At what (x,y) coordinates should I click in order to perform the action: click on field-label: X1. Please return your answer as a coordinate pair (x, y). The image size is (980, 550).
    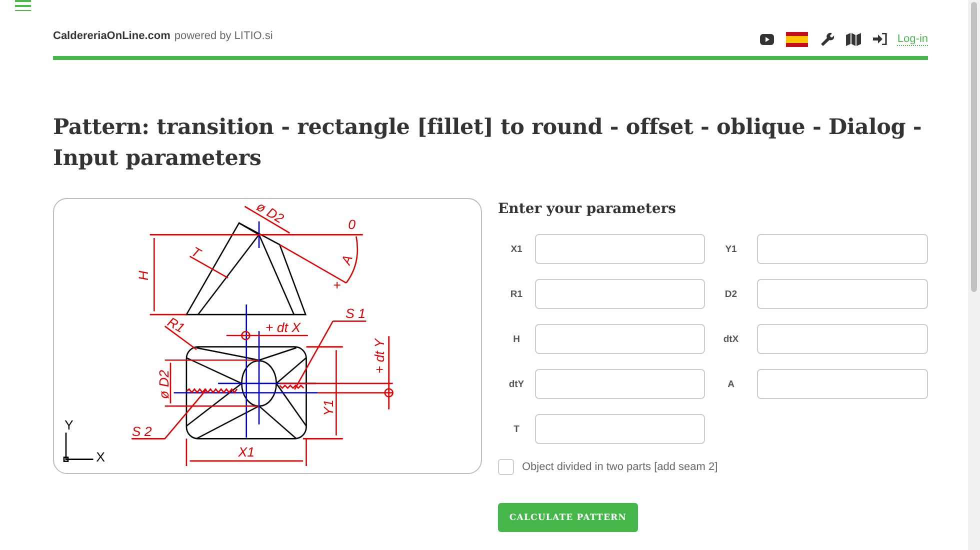
    Looking at the image, I should click on (517, 249).